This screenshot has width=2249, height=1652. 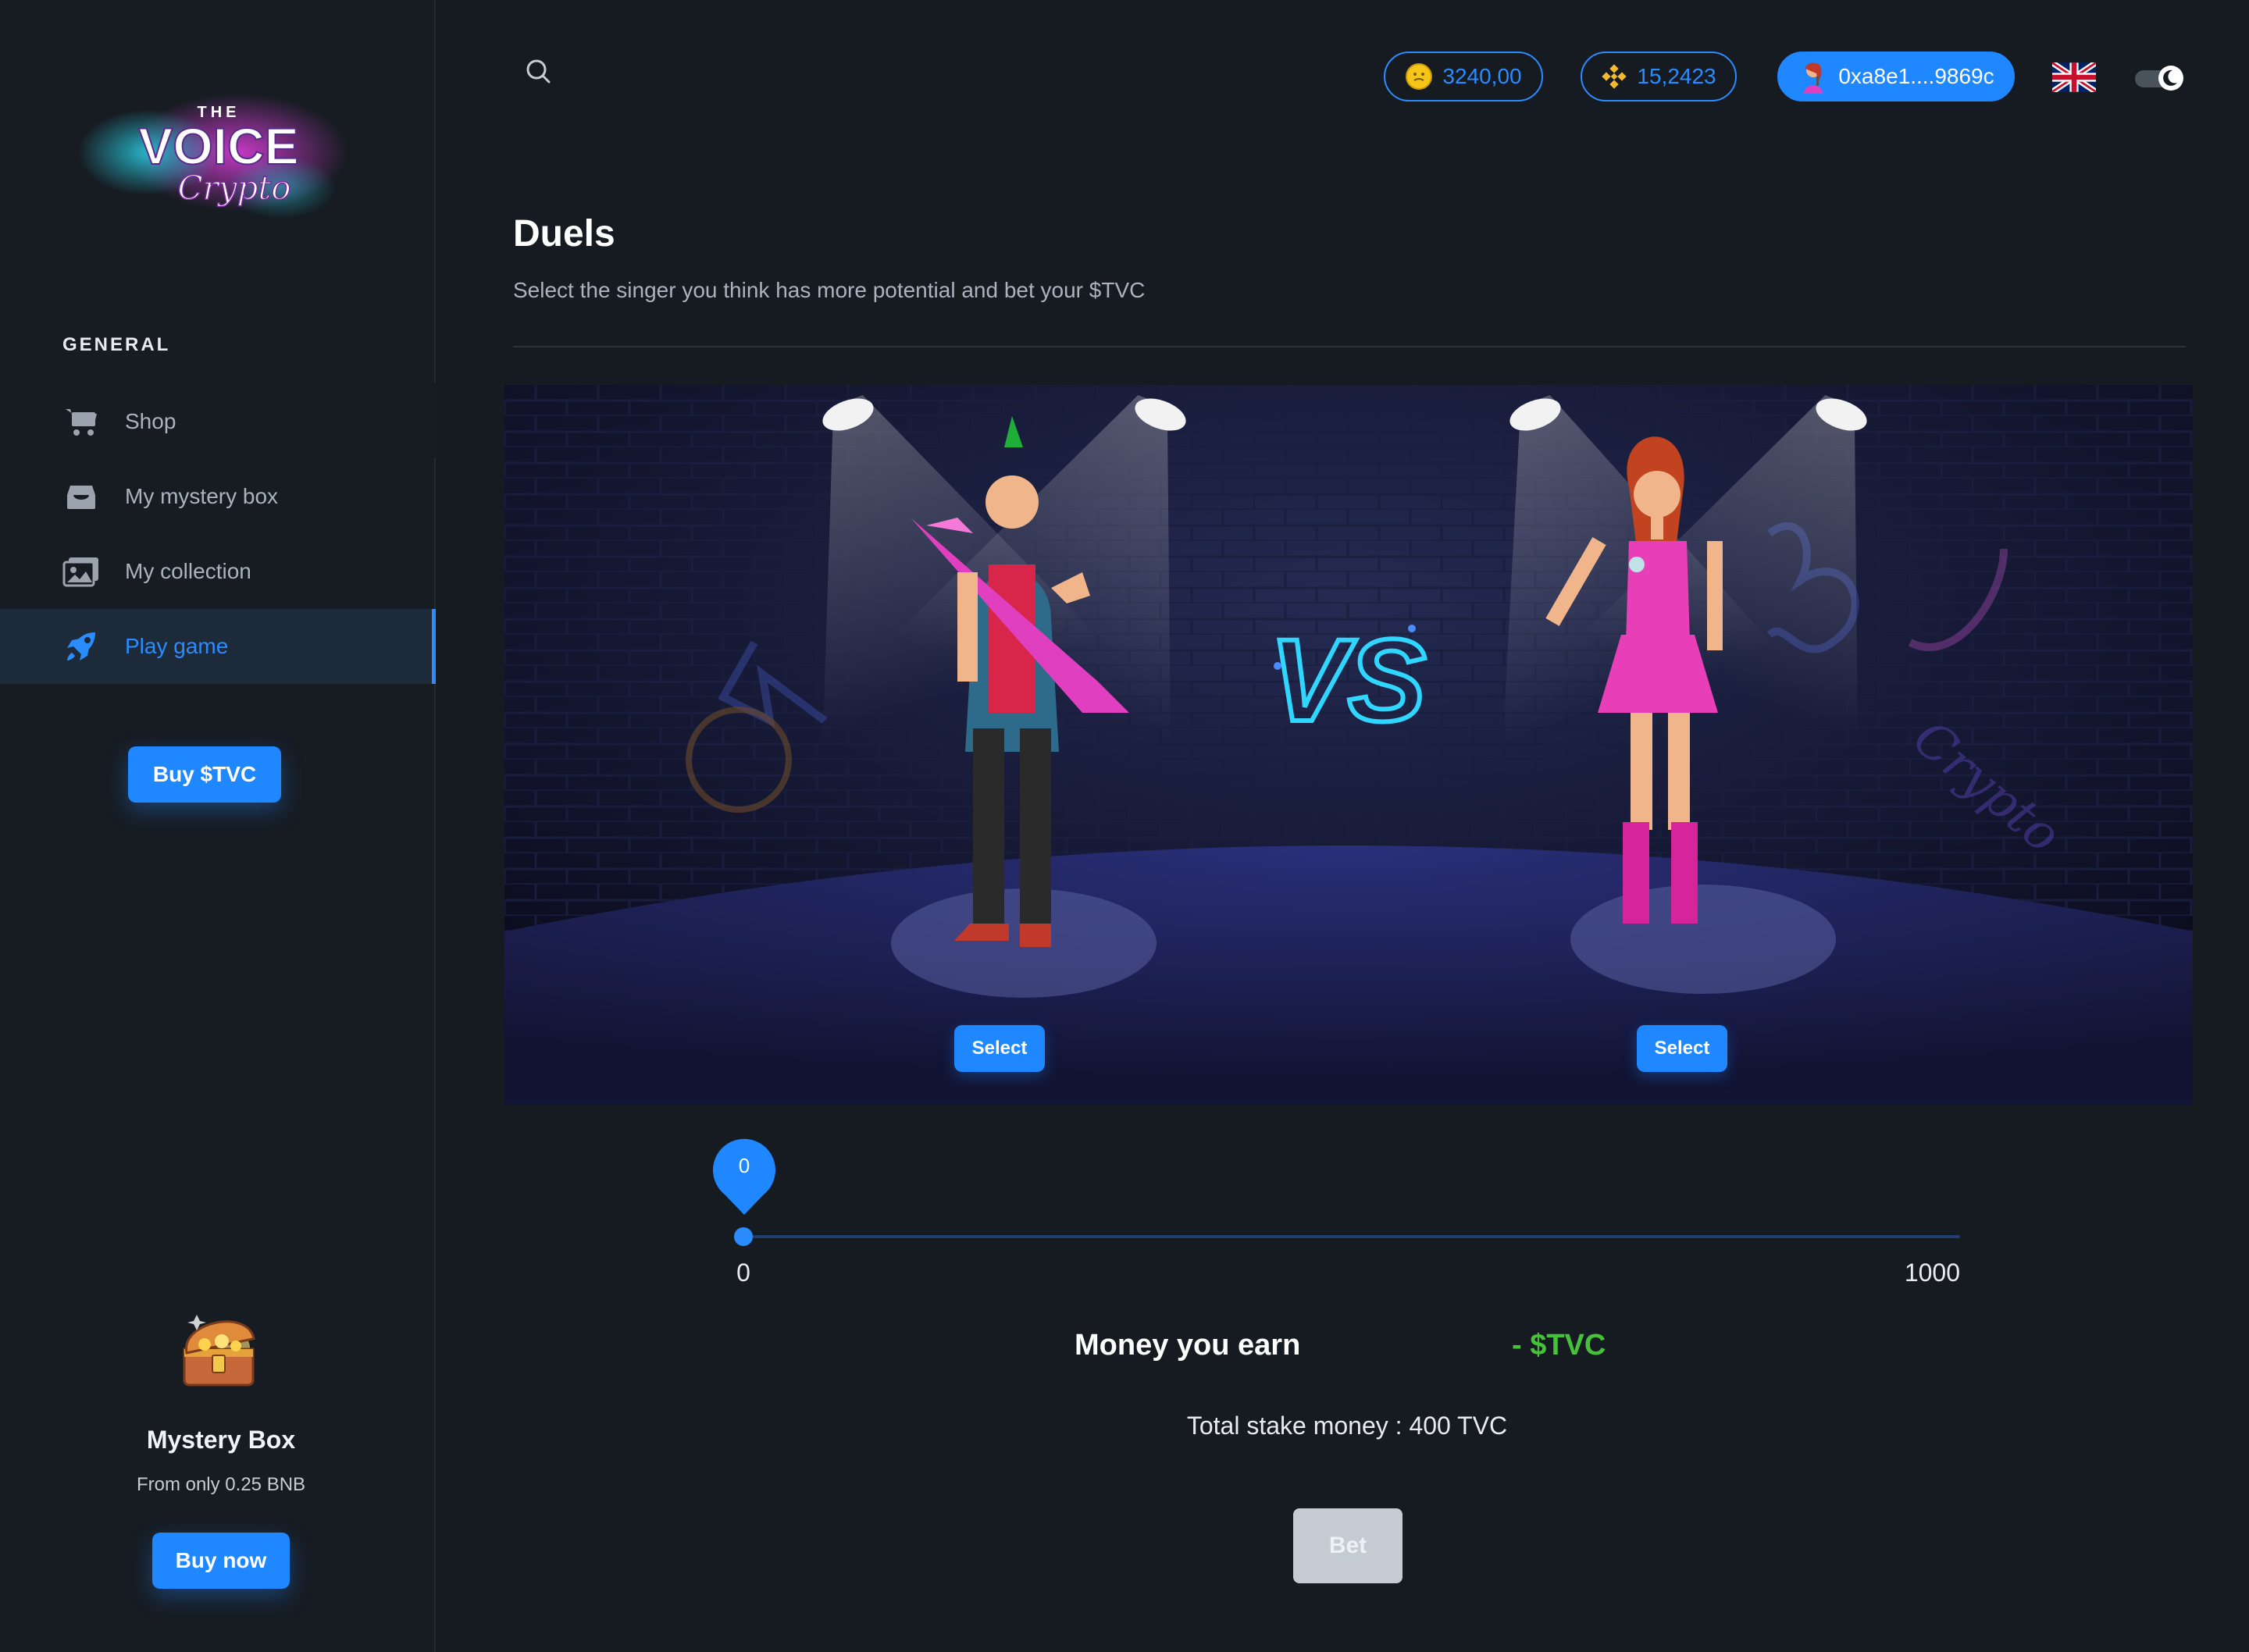 I want to click on bnb-icon, so click(x=1614, y=76).